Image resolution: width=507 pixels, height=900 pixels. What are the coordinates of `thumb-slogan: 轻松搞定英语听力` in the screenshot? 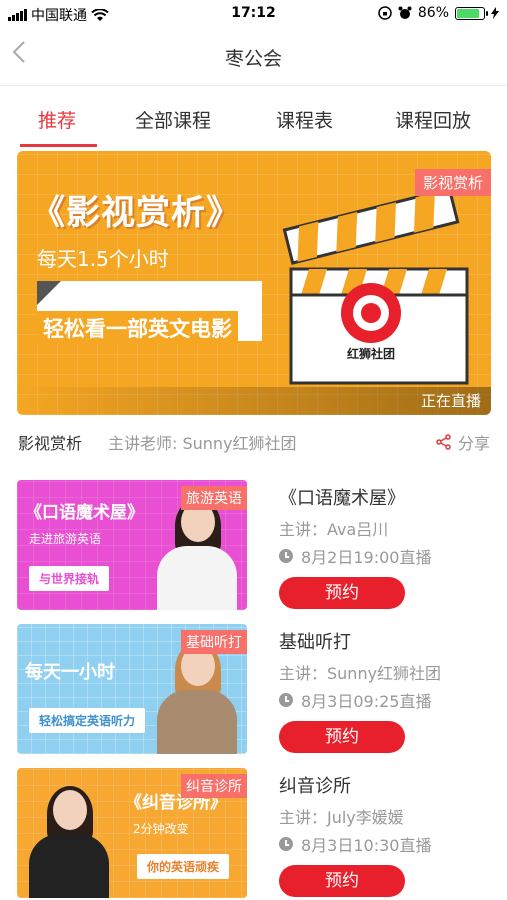 It's located at (87, 720).